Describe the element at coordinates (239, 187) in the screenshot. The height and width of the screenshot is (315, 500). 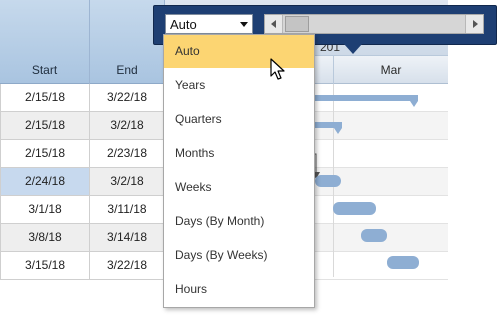
I see `zoom-option-weeks: Weeks` at that location.